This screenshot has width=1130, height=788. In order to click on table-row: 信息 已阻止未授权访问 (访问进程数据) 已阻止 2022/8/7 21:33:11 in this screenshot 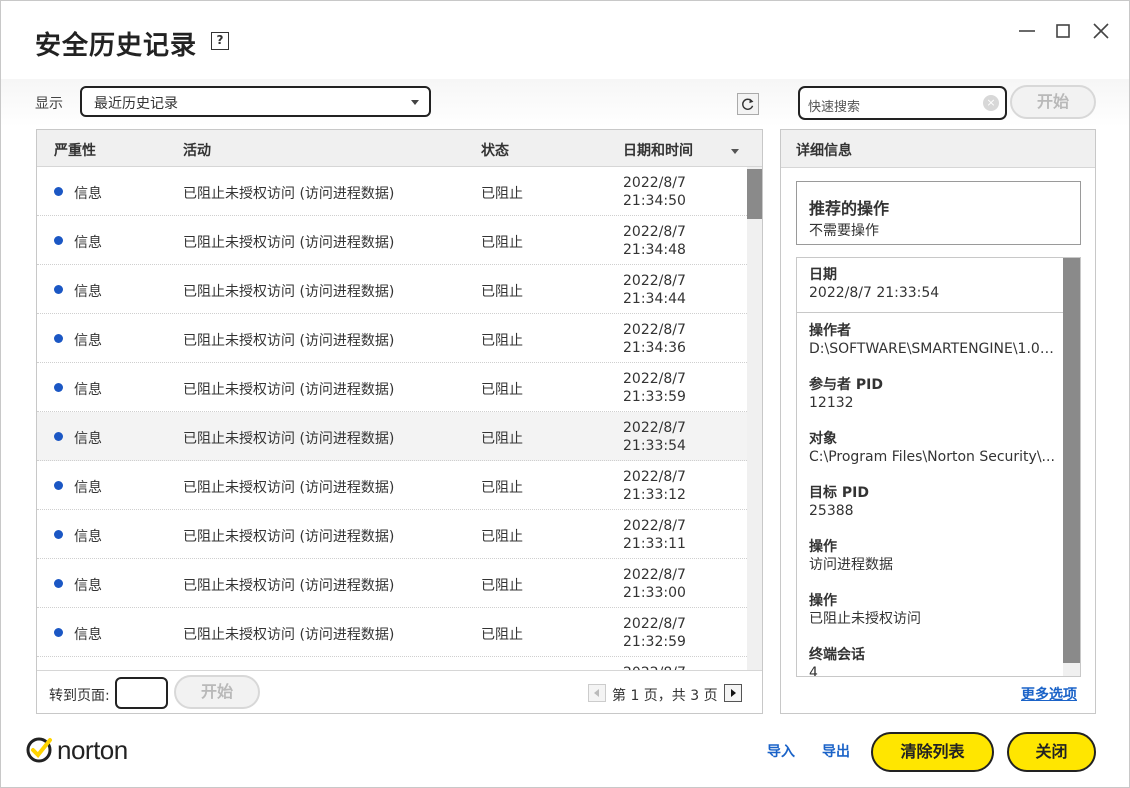, I will do `click(392, 534)`.